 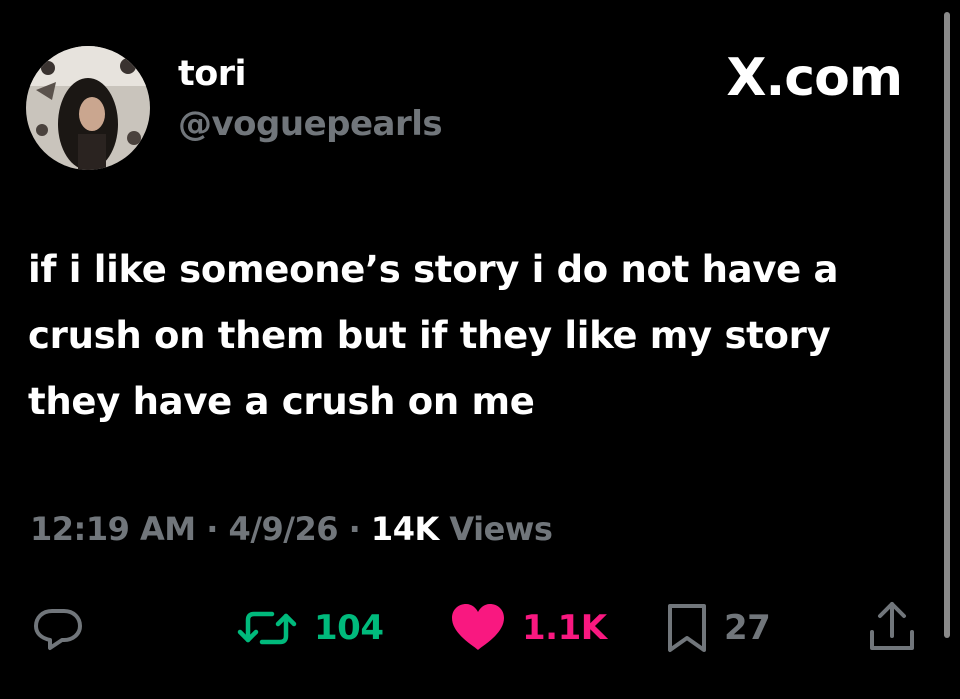 I want to click on heart-filled-icon, so click(x=478, y=627).